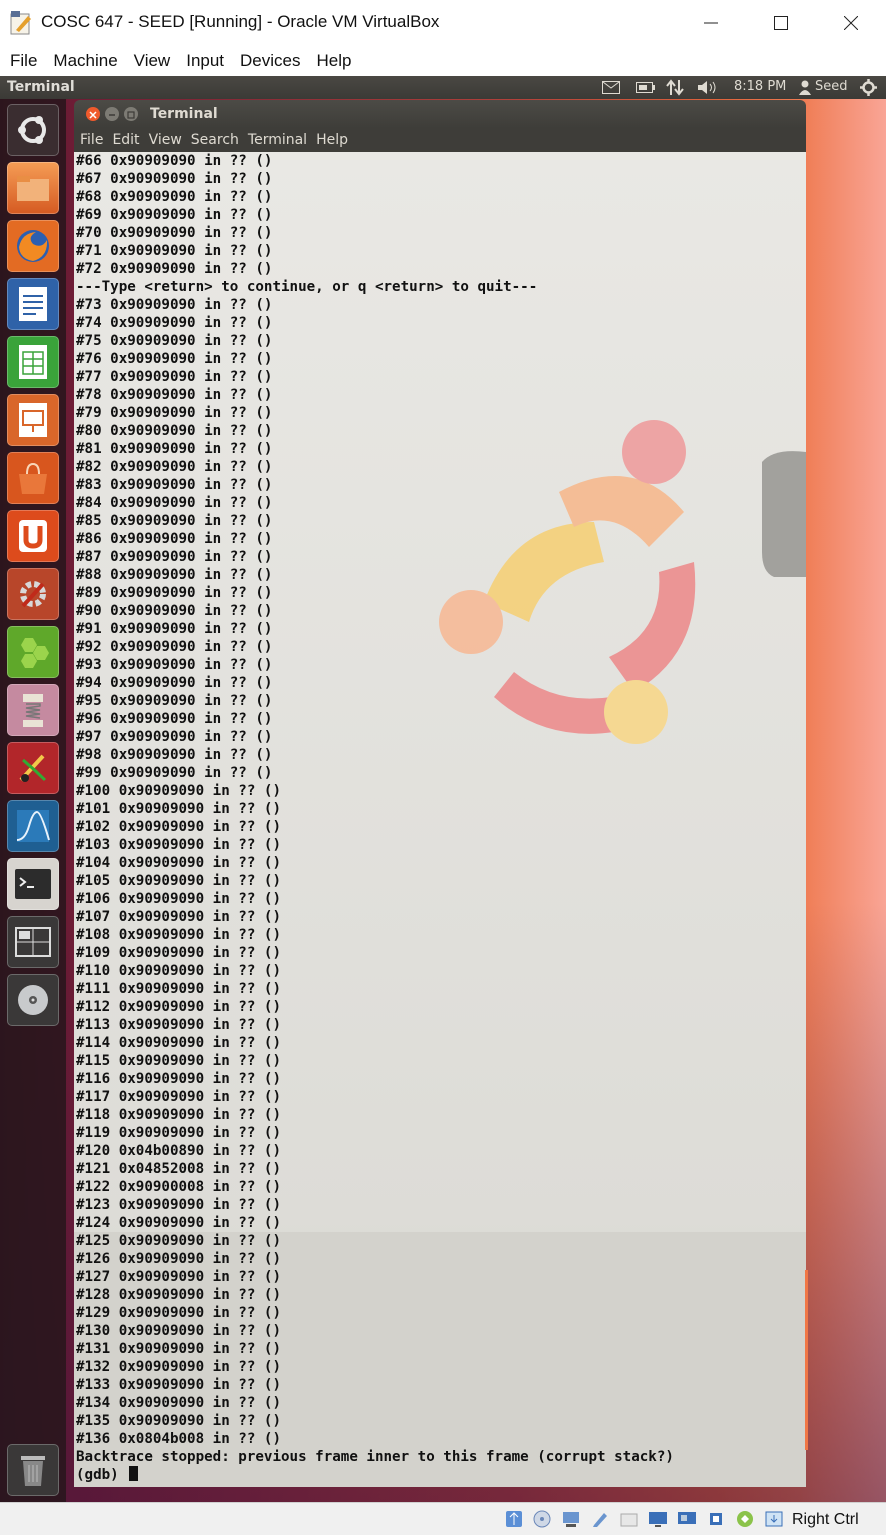 The image size is (886, 1535). Describe the element at coordinates (134, 1473) in the screenshot. I see `terminal-cursor` at that location.